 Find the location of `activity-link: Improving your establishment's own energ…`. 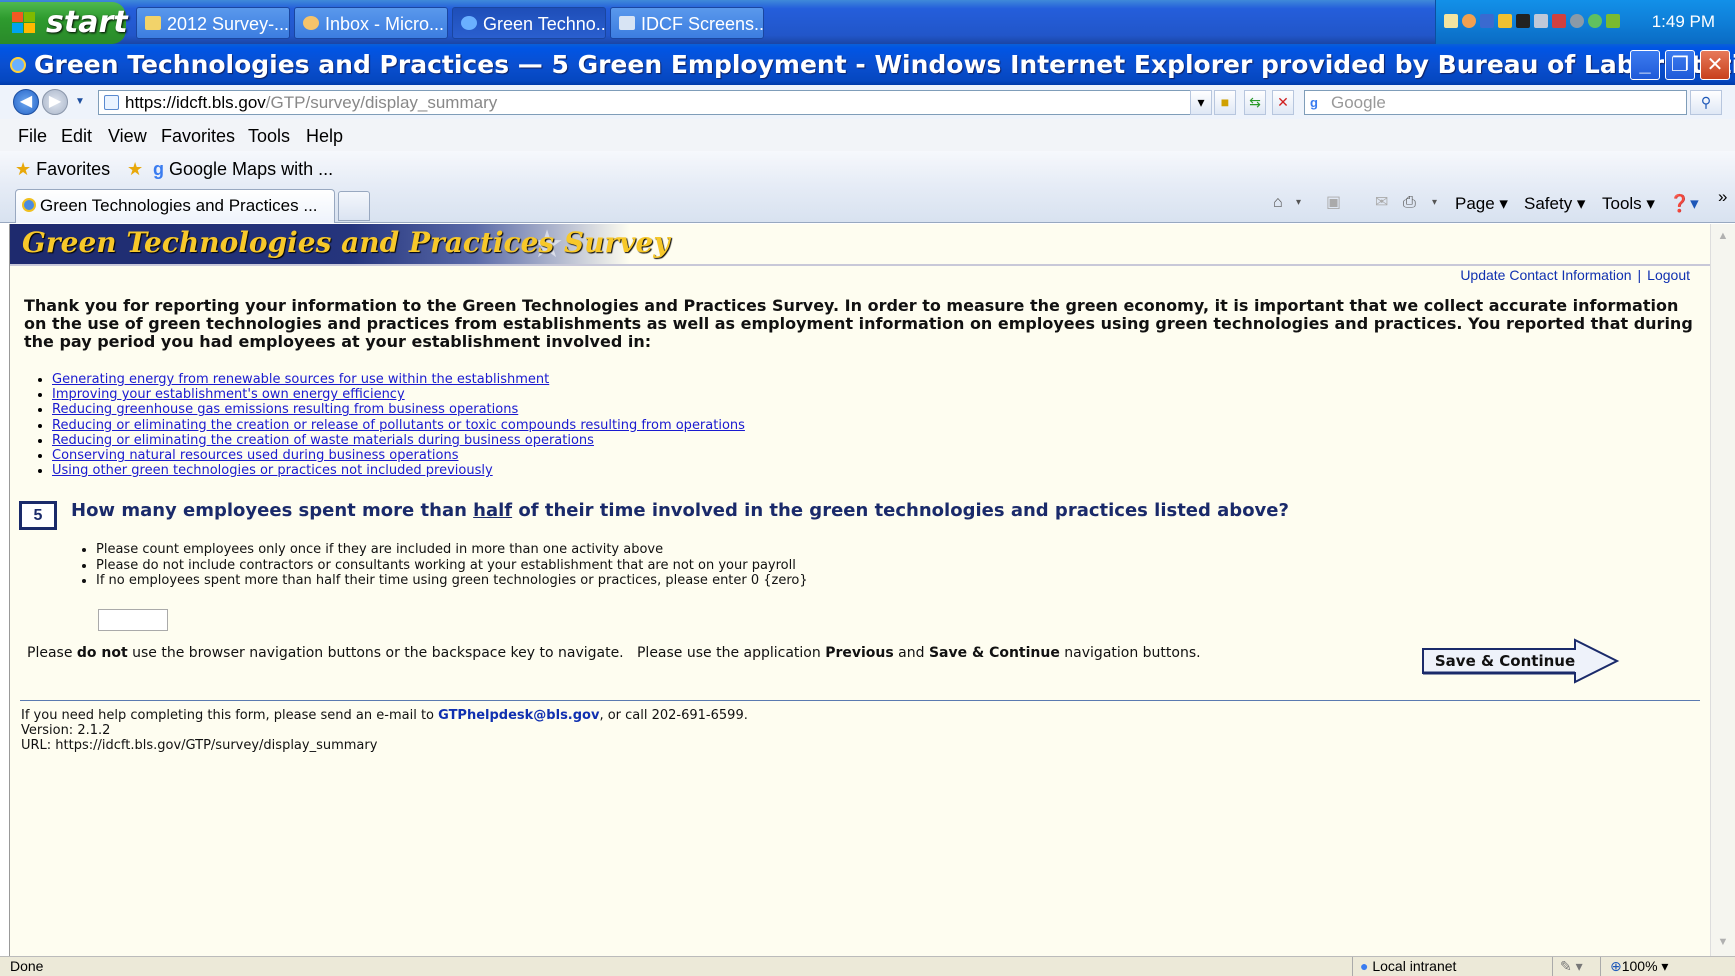

activity-link: Improving your establishment's own energ… is located at coordinates (228, 394).